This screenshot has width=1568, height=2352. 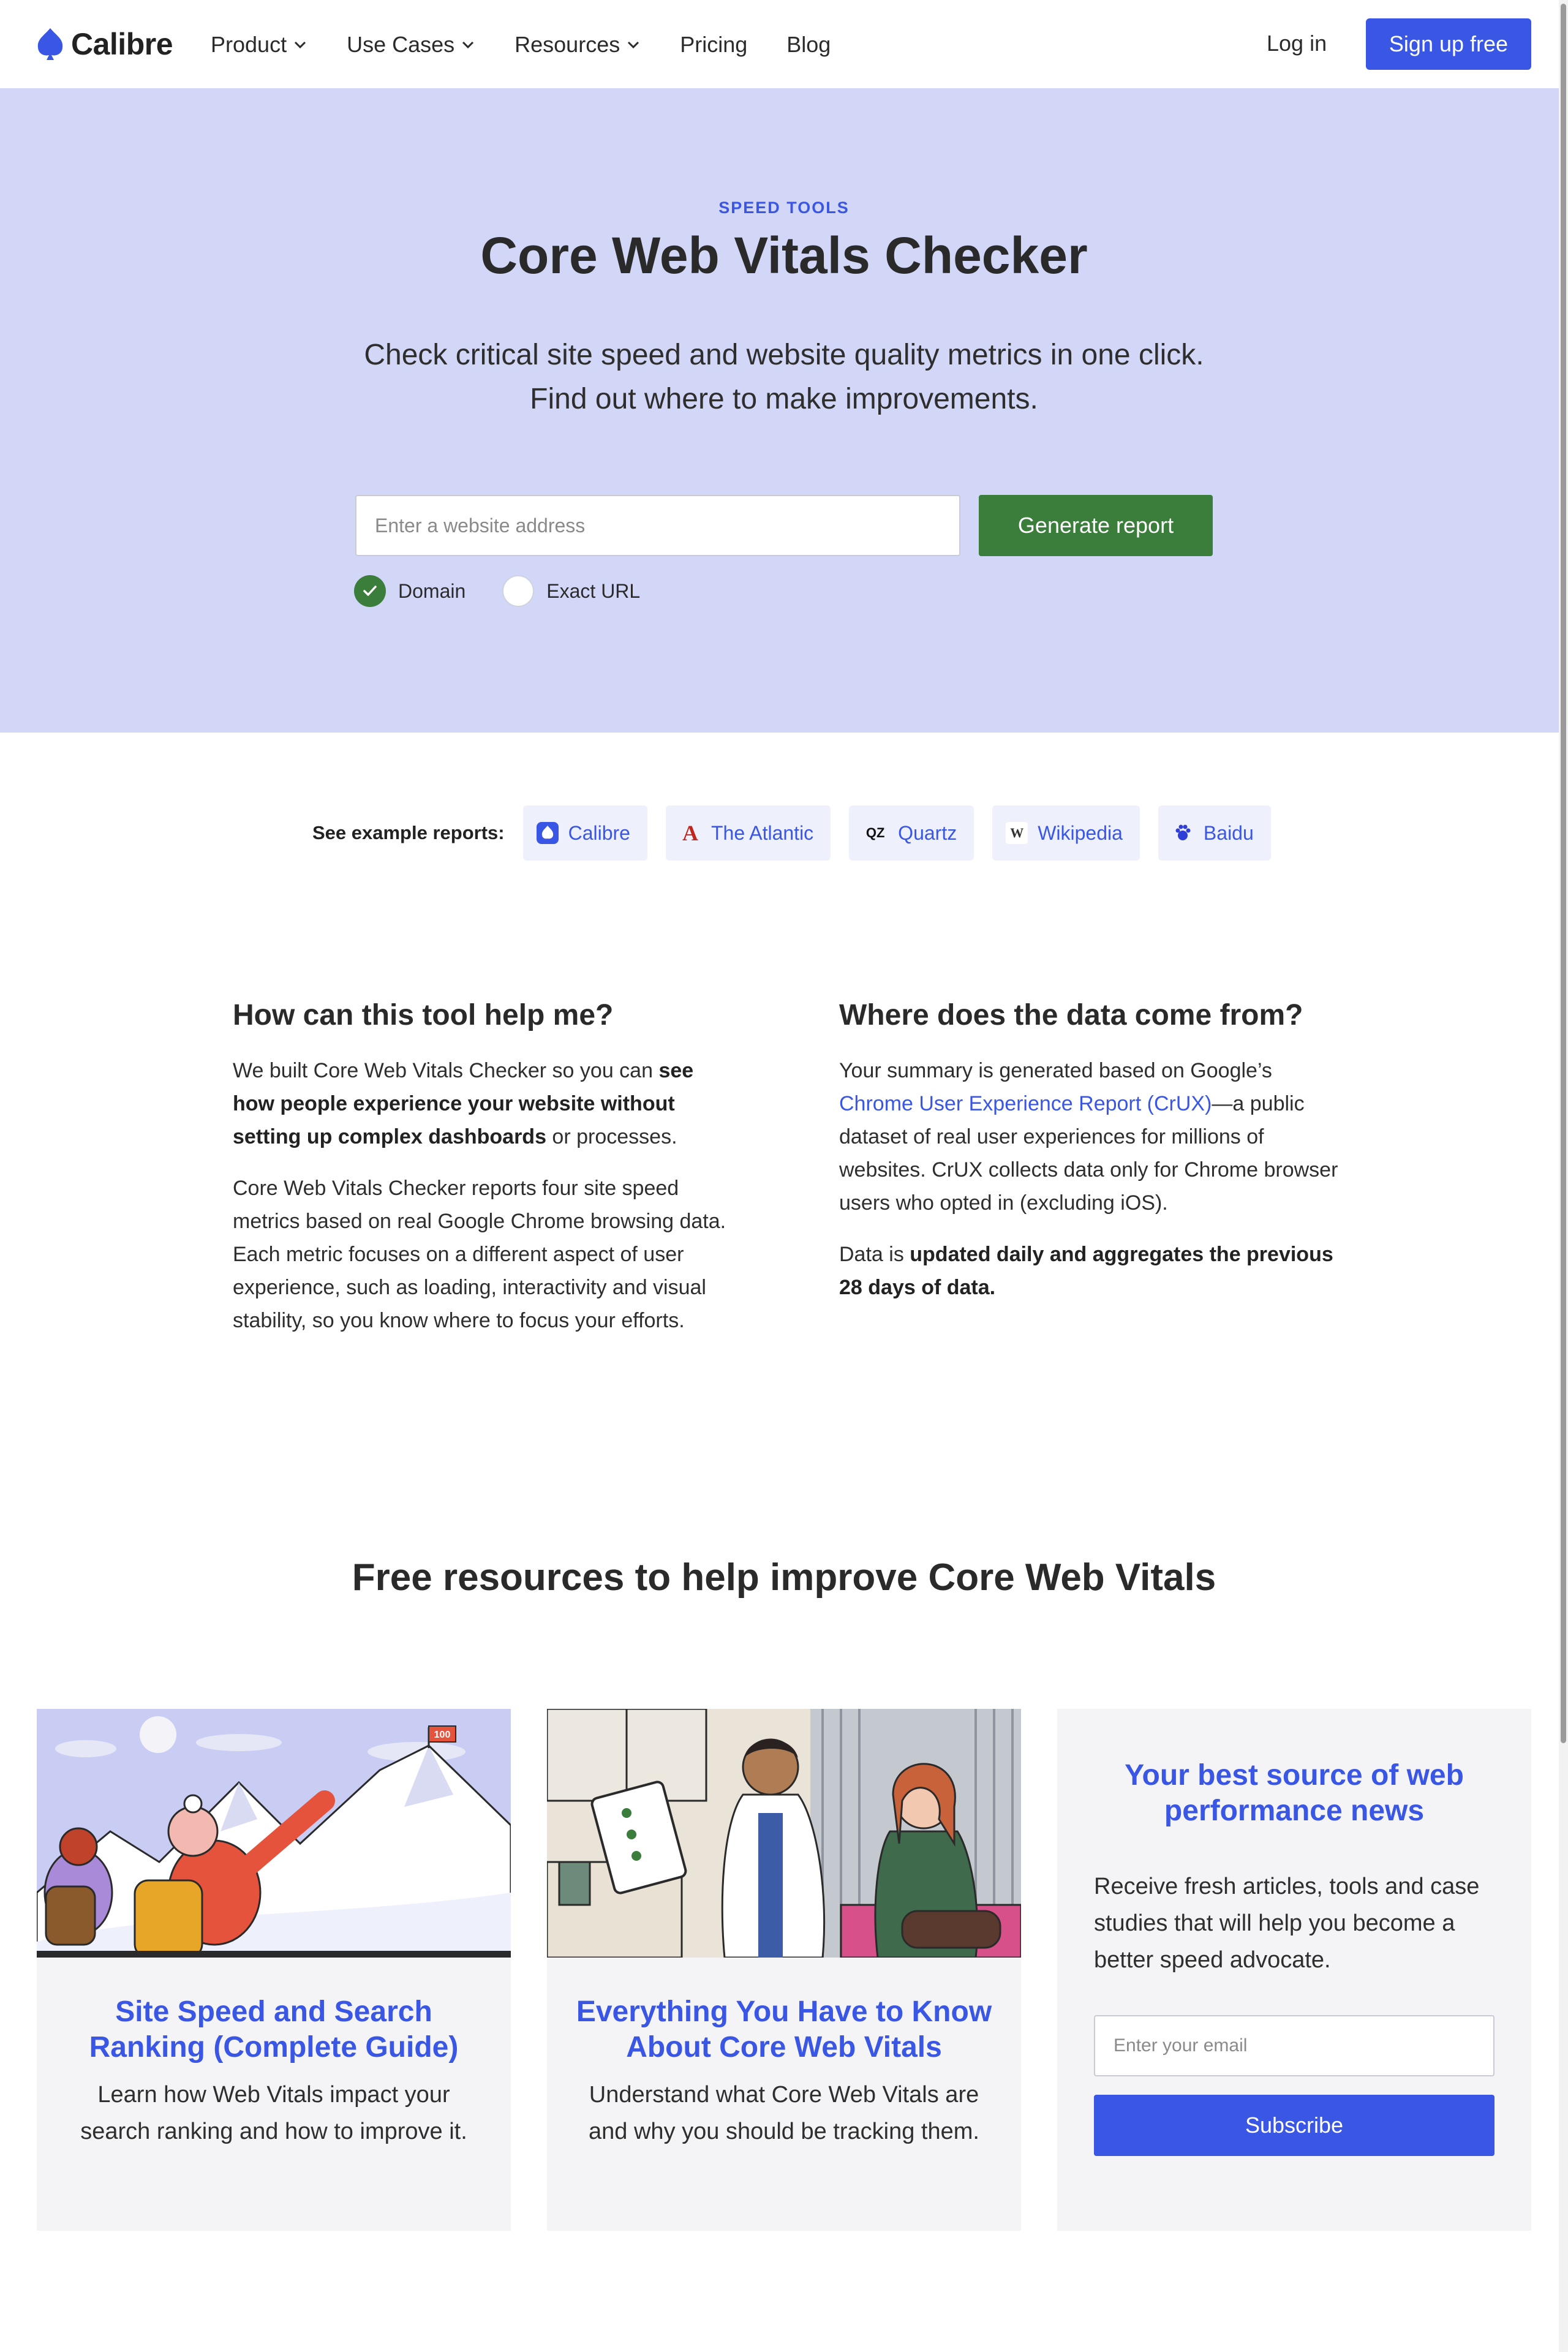 I want to click on example-reports-label: See example reports:, so click(x=409, y=832).